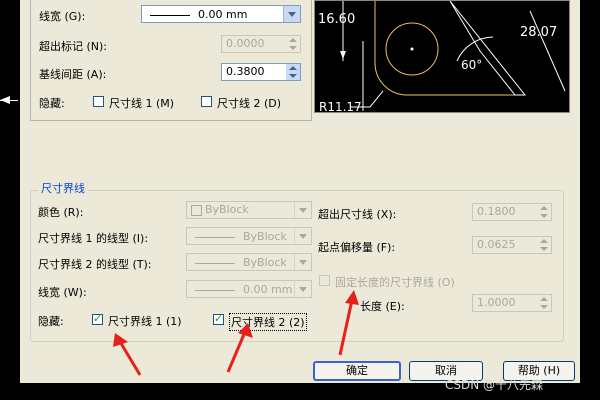 The width and height of the screenshot is (600, 400). What do you see at coordinates (346, 327) in the screenshot?
I see `annotation-arrow-3-icon` at bounding box center [346, 327].